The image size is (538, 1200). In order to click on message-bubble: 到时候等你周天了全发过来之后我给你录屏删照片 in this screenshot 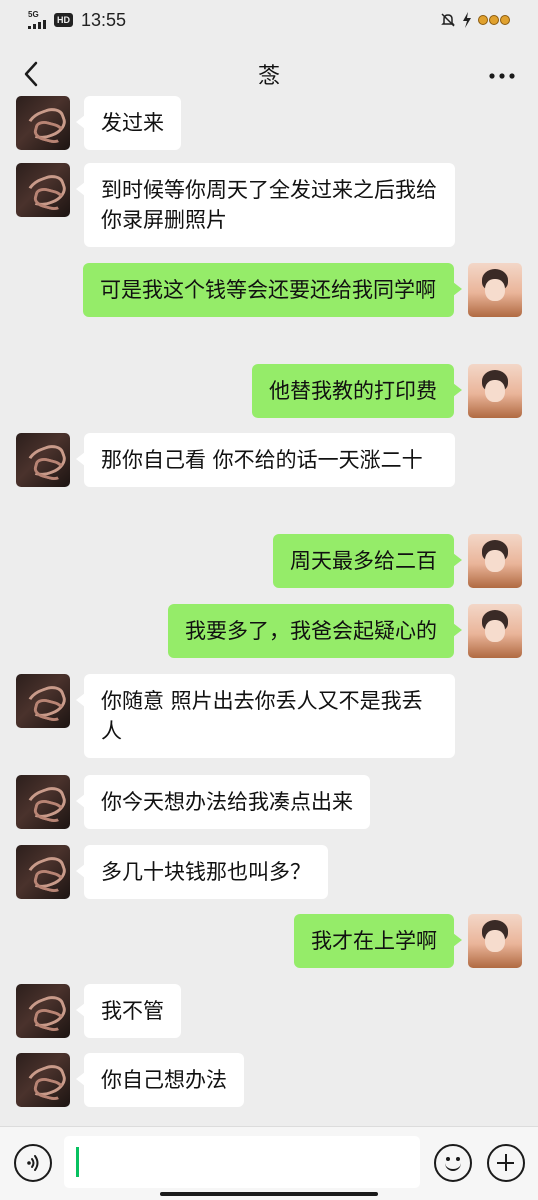, I will do `click(265, 205)`.